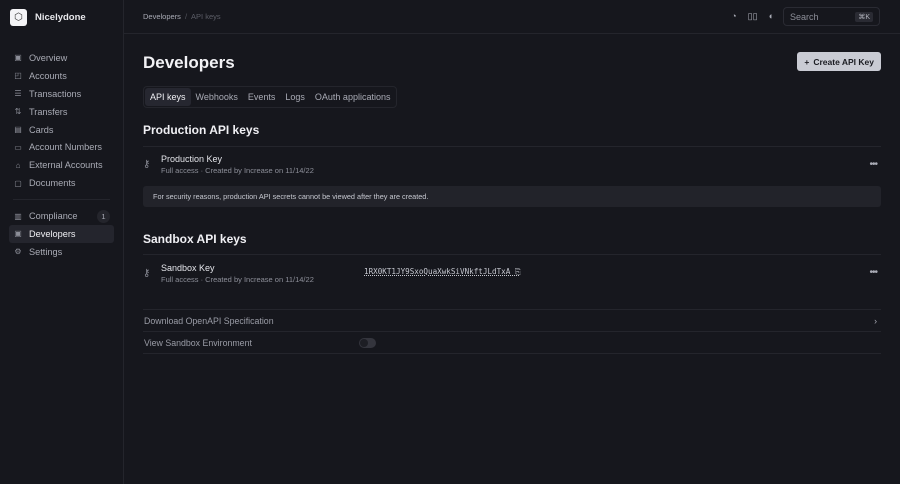 The image size is (900, 484). What do you see at coordinates (41, 129) in the screenshot?
I see `sidebar-item-label: Cards` at bounding box center [41, 129].